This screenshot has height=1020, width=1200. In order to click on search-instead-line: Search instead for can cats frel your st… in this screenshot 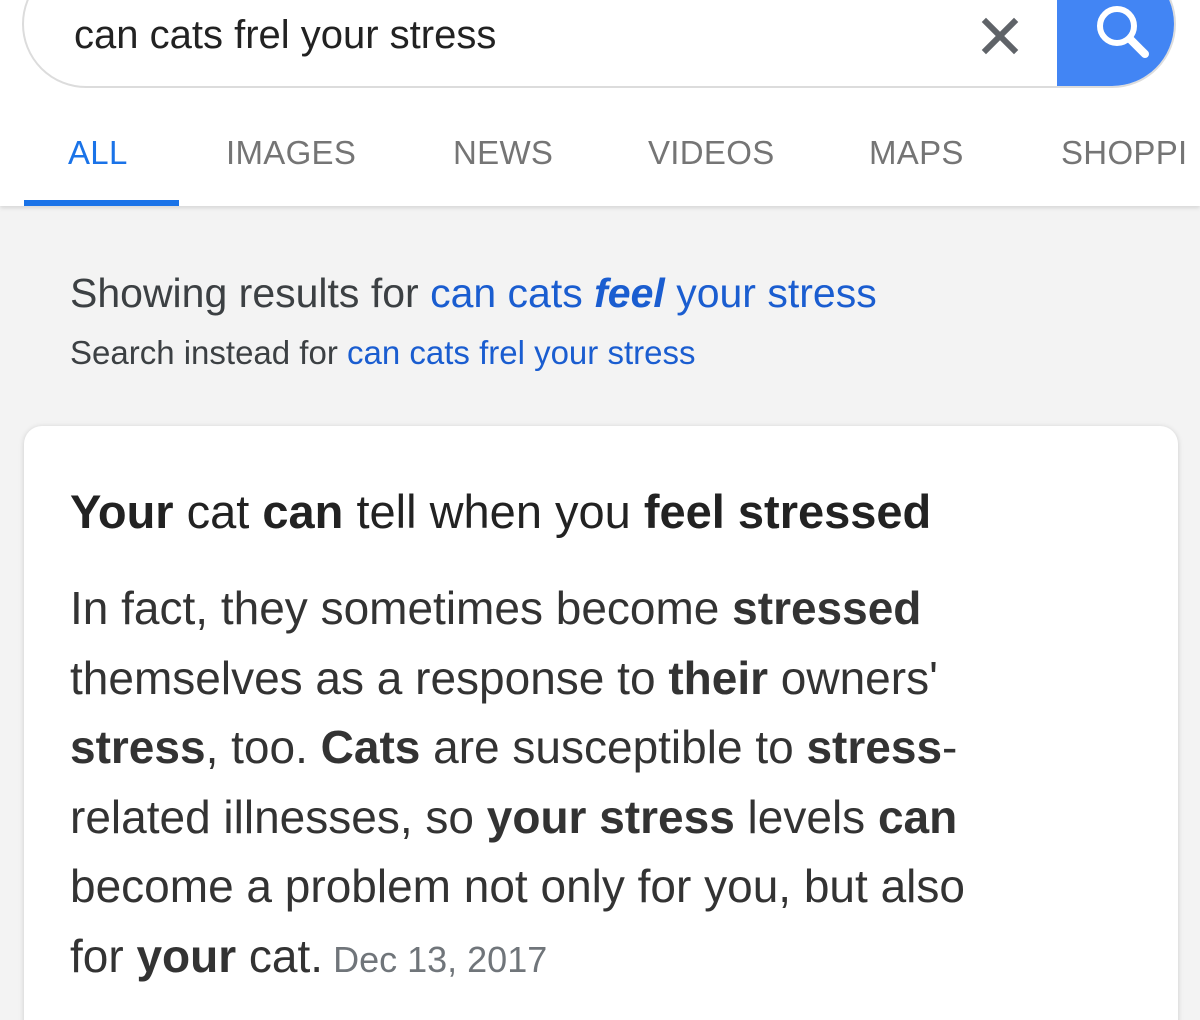, I will do `click(382, 353)`.